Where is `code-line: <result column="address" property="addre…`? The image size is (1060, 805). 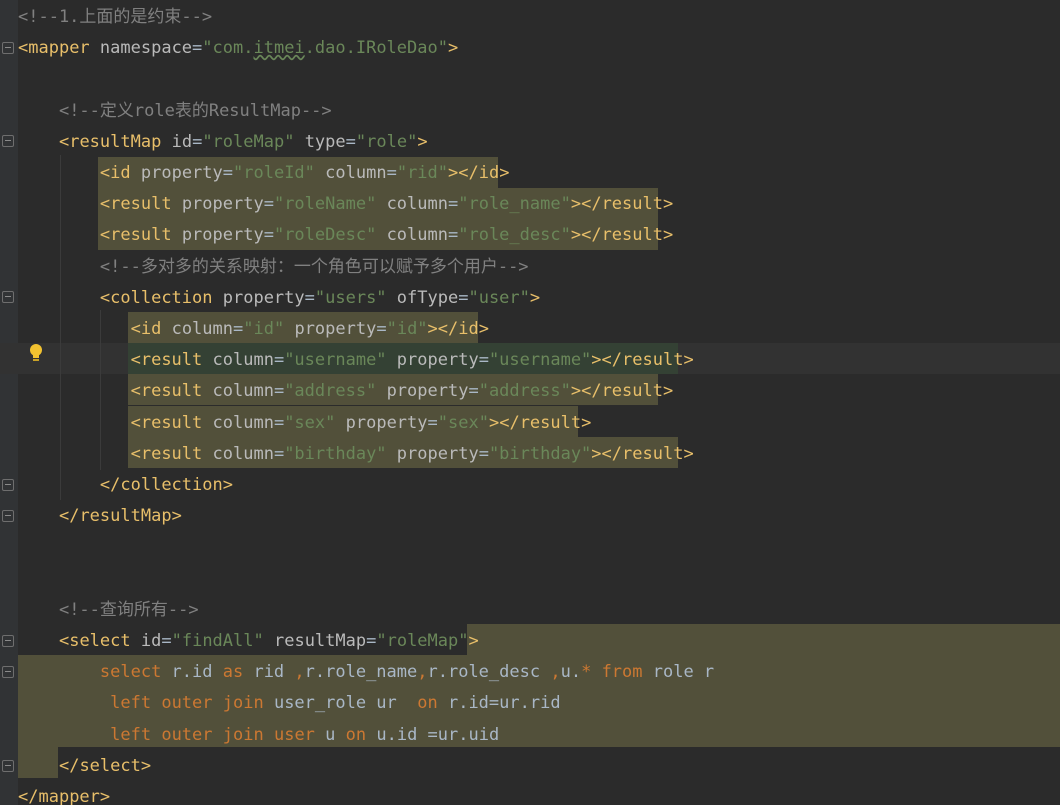 code-line: <result column="address" property="addre… is located at coordinates (346, 391).